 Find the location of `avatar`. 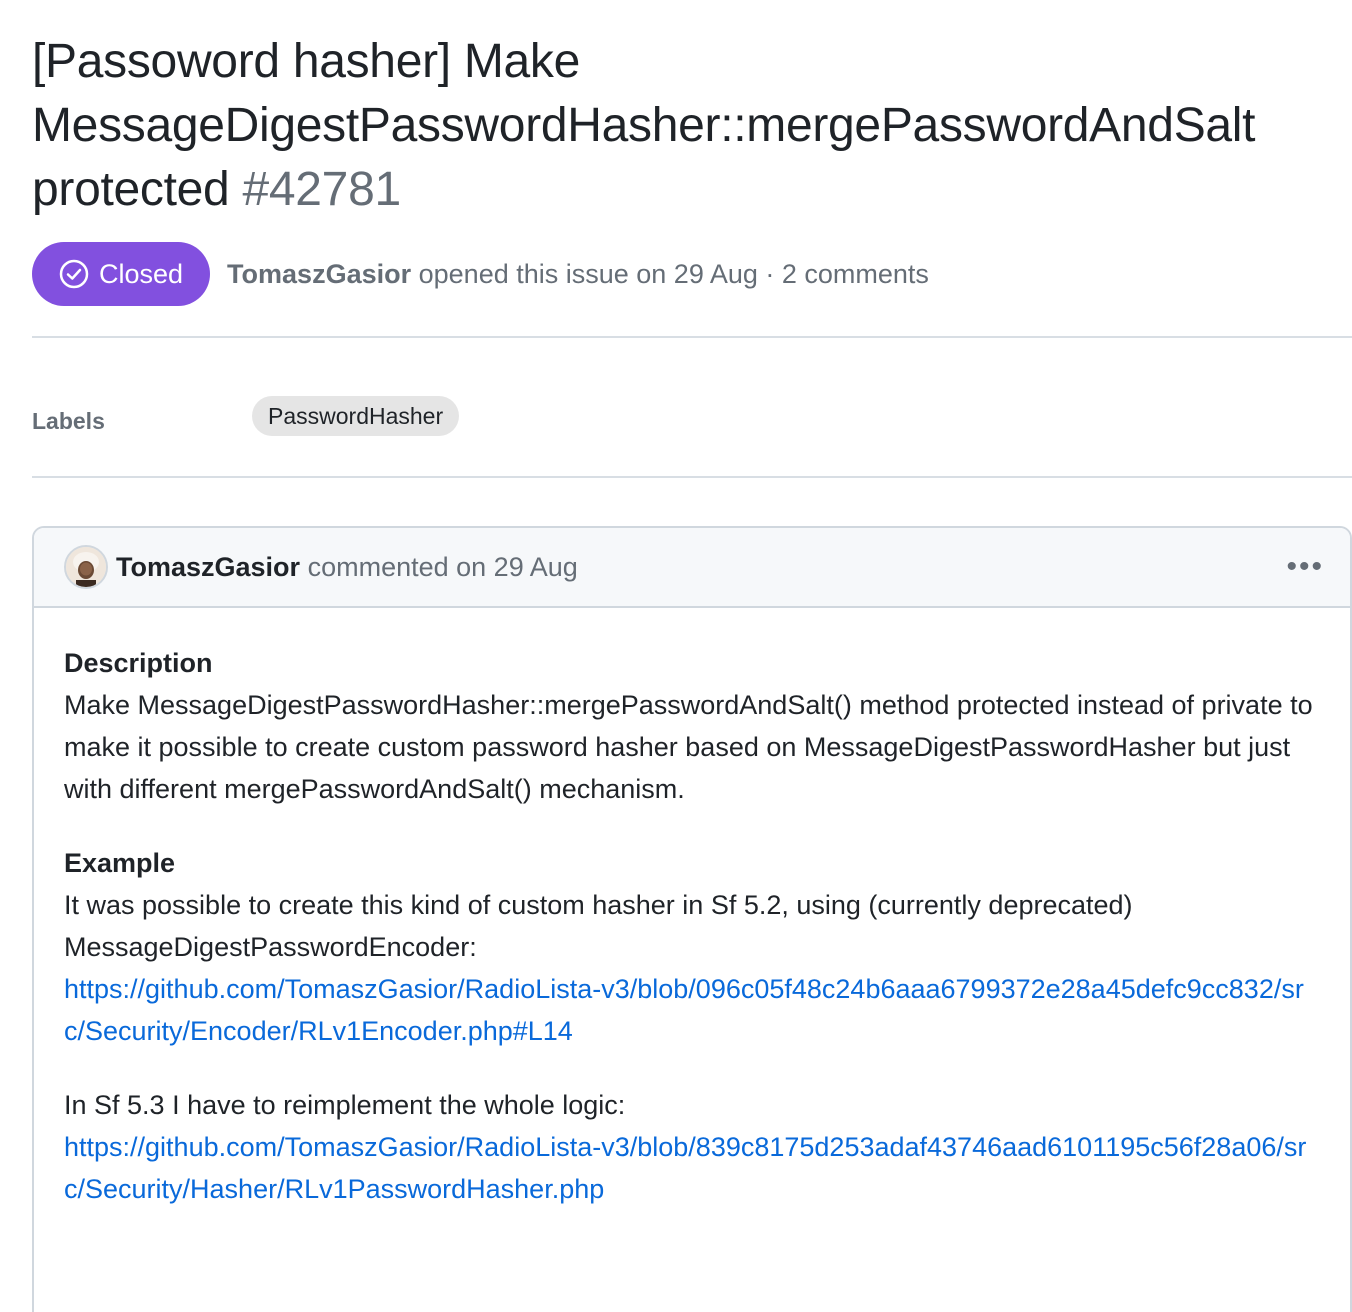

avatar is located at coordinates (86, 567).